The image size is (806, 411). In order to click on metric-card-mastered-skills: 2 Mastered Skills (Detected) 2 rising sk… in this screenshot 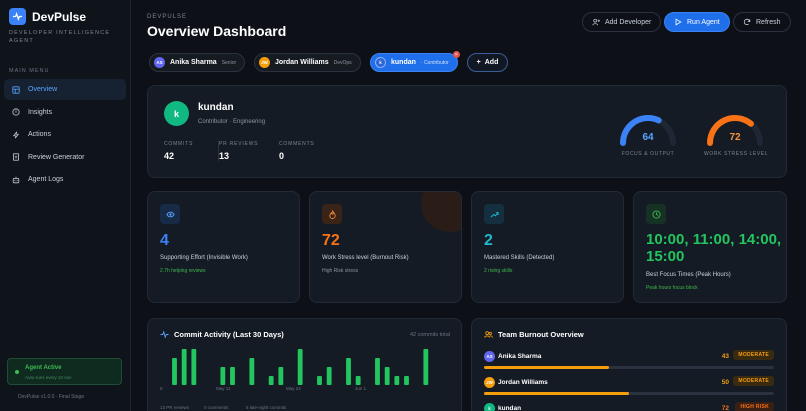, I will do `click(547, 247)`.